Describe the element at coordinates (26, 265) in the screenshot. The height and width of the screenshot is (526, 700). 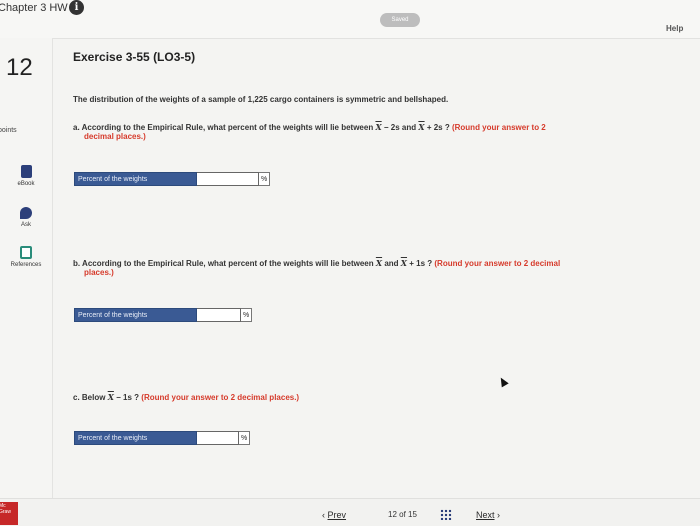
I see `sidebar-item-label: References` at that location.